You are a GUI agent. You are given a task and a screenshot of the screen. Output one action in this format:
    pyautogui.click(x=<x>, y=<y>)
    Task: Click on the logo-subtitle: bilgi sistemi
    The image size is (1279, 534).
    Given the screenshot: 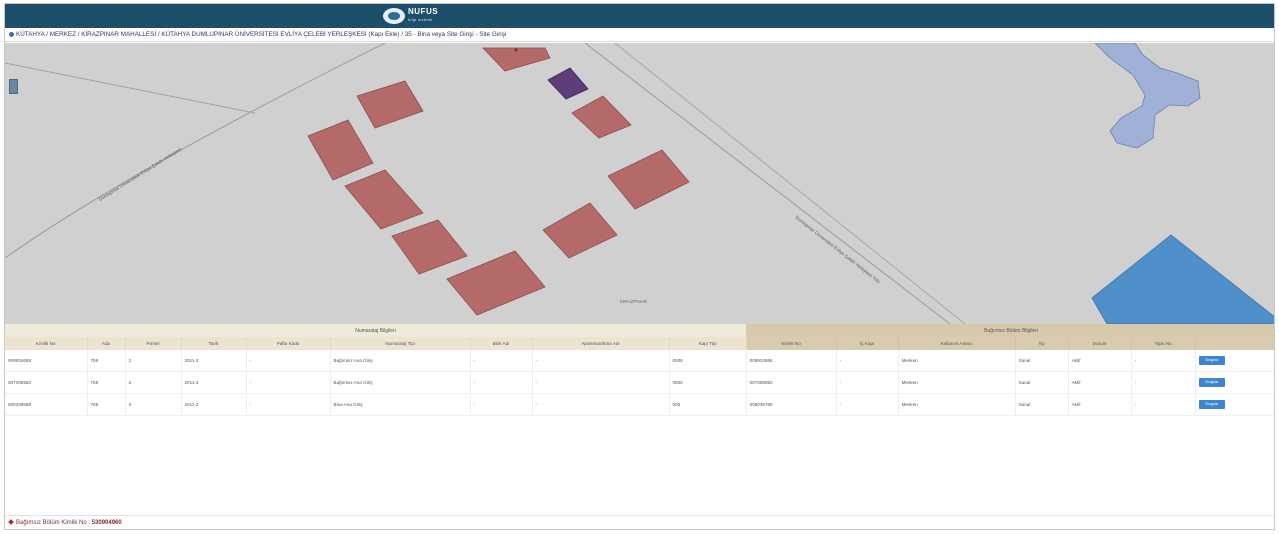 What is the action you would take?
    pyautogui.click(x=420, y=19)
    